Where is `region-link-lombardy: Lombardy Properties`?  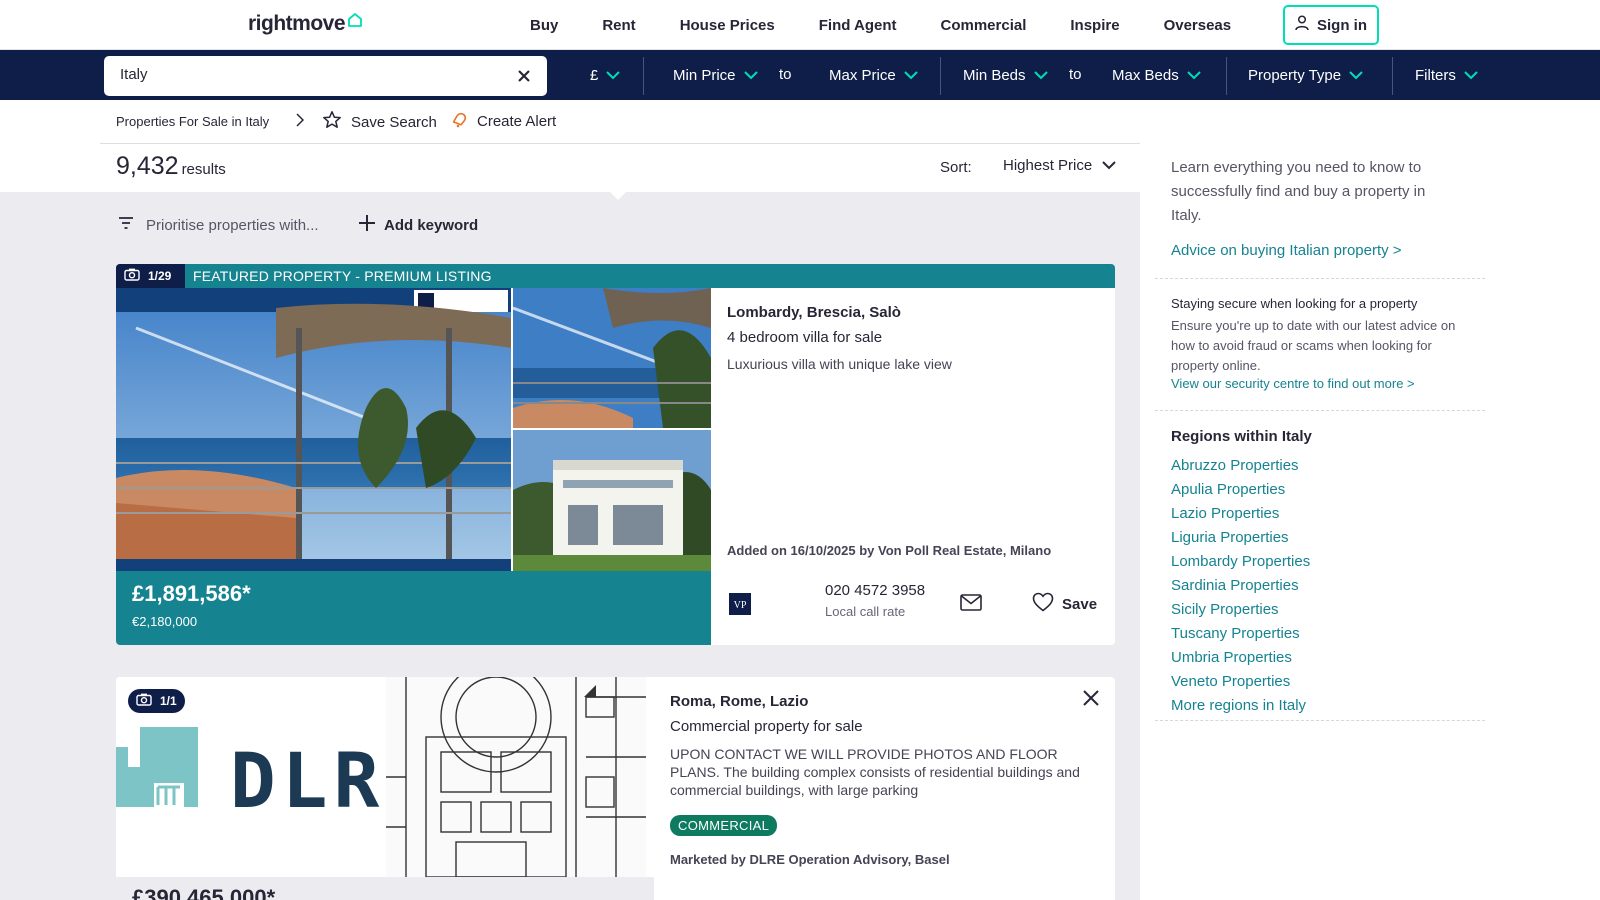 region-link-lombardy: Lombardy Properties is located at coordinates (1240, 562).